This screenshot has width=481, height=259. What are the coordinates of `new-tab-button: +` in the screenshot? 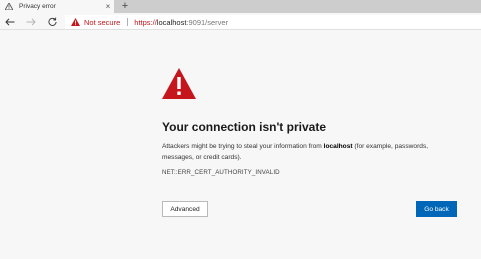 It's located at (125, 6).